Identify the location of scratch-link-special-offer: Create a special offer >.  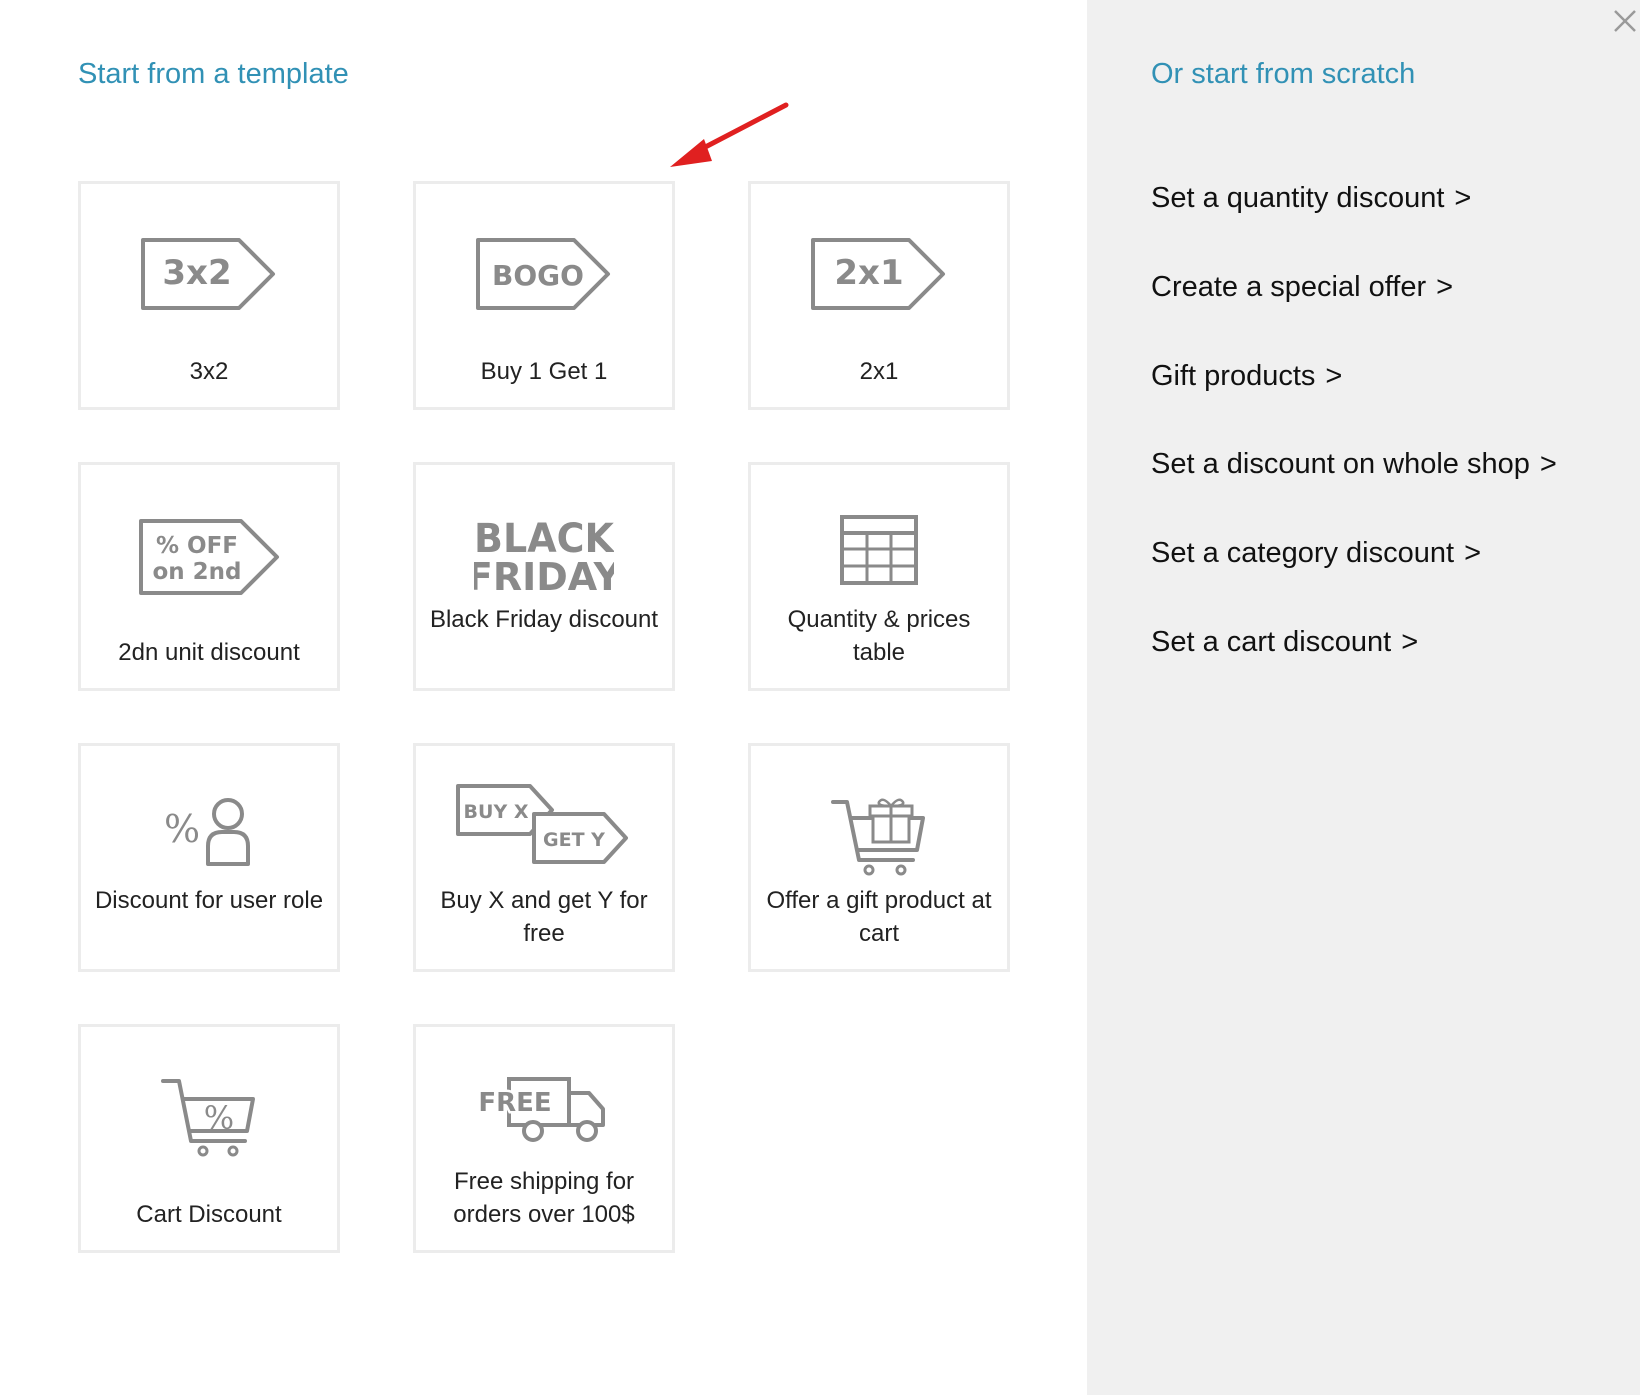
(1302, 287).